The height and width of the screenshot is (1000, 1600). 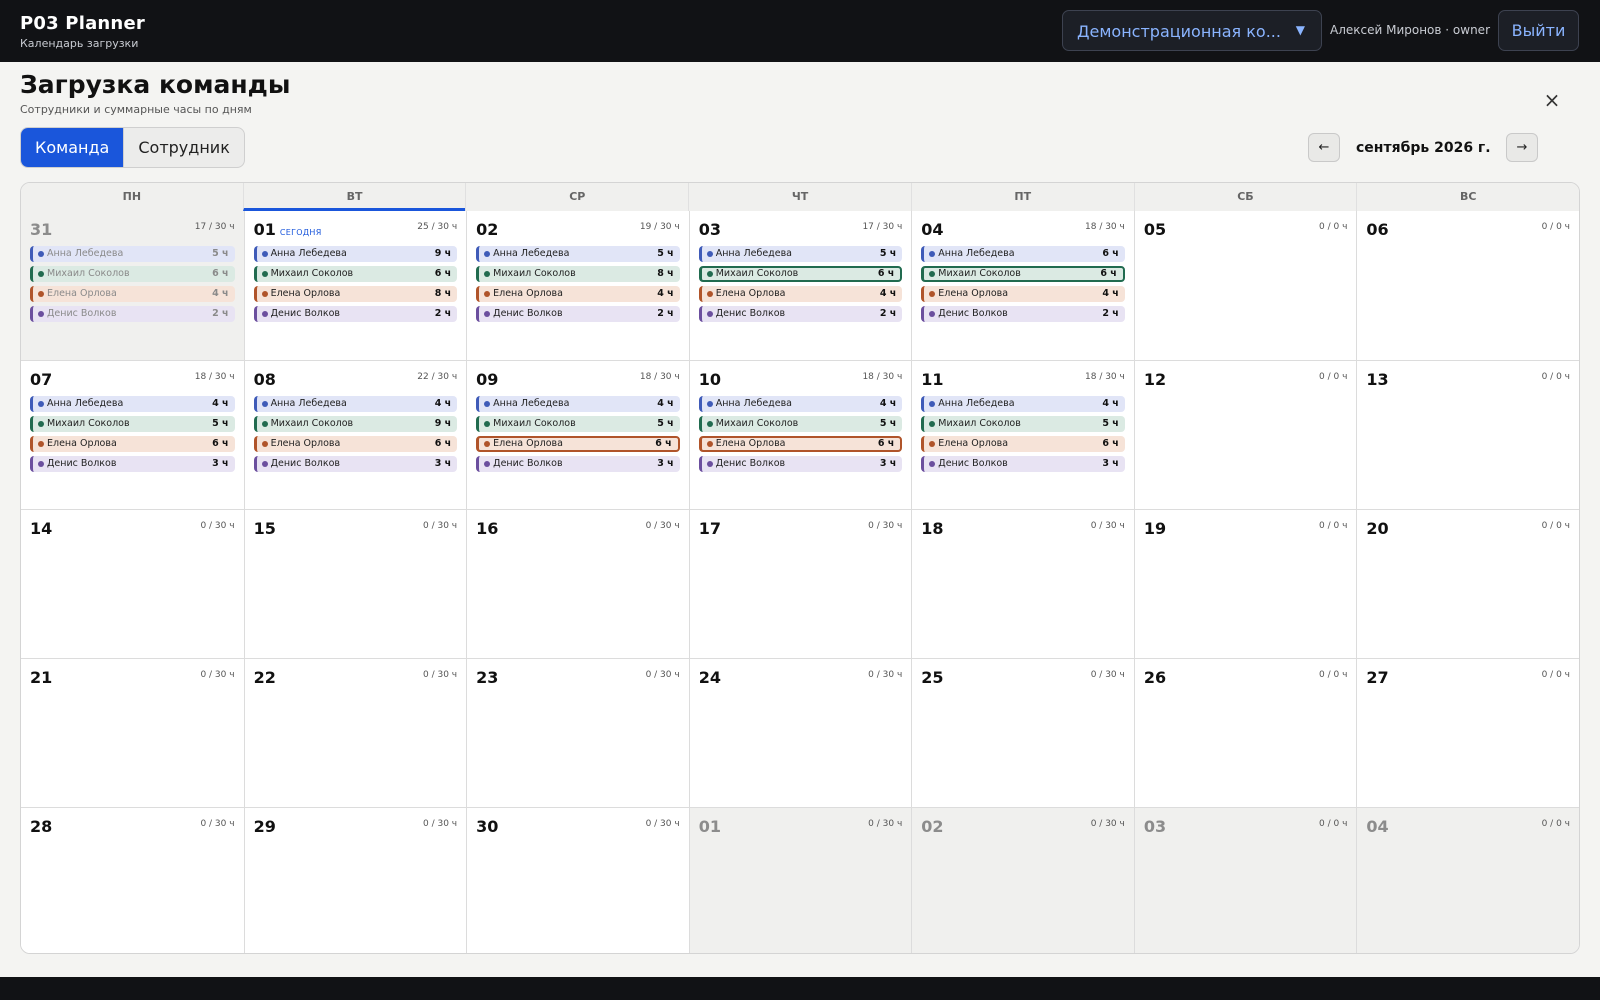 What do you see at coordinates (577, 732) in the screenshot?
I see `day-cell: 23 0 / 30 ч` at bounding box center [577, 732].